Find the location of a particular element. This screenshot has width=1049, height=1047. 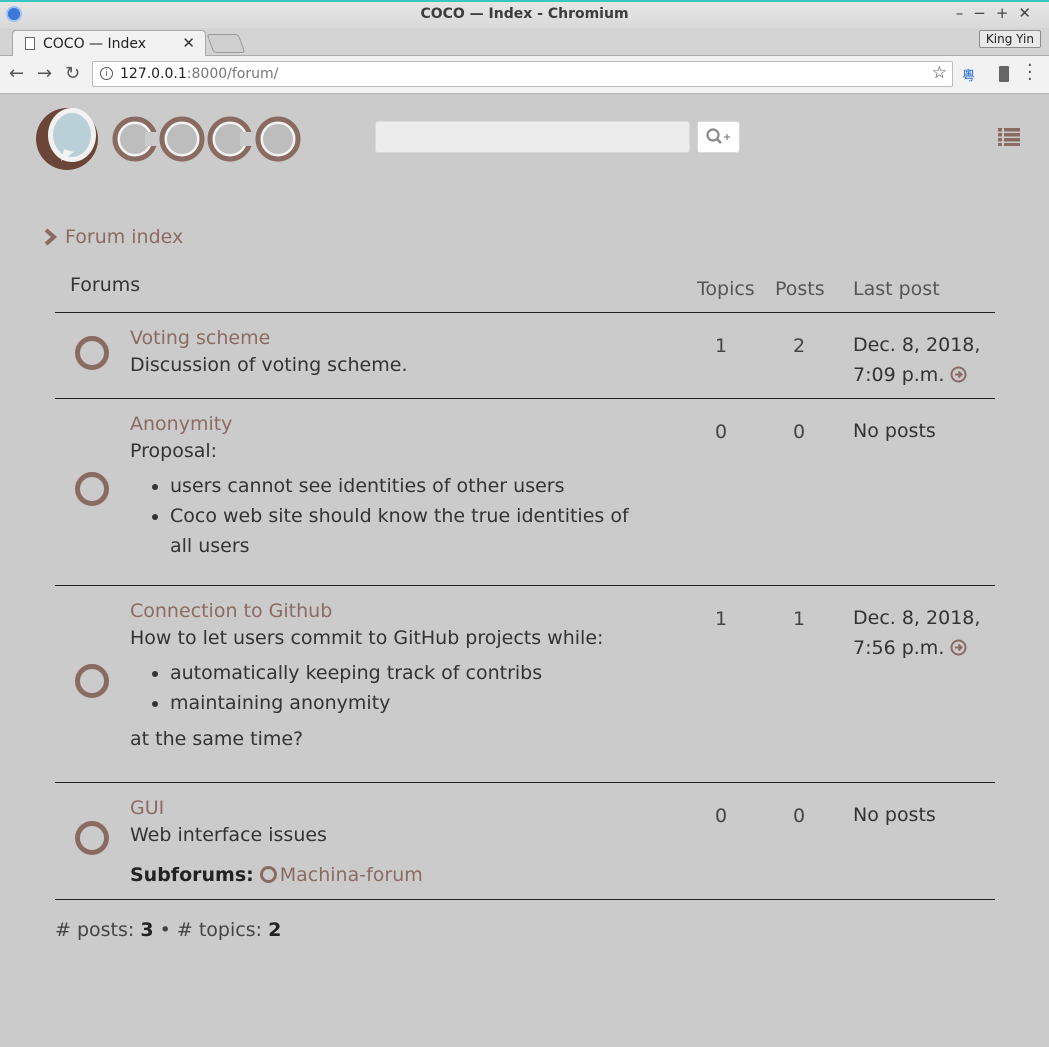

table-header: Forums Topics Posts Last post is located at coordinates (525, 290).